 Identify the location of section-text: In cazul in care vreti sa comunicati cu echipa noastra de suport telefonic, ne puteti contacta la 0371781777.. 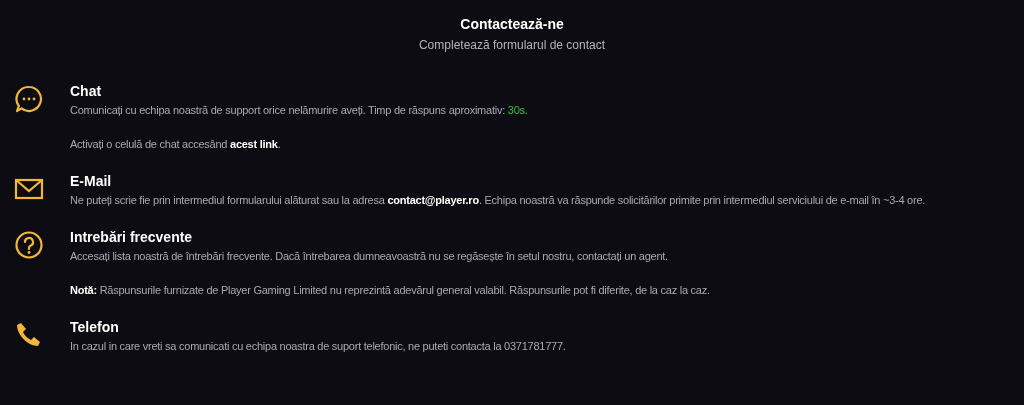
(318, 346).